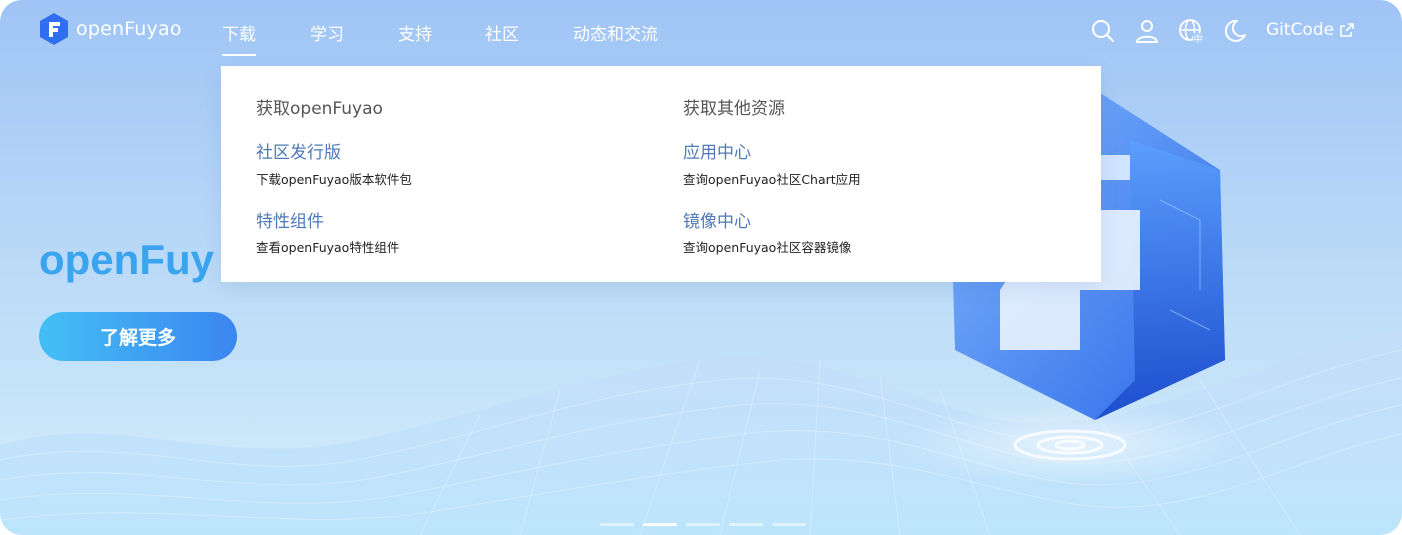 This screenshot has width=1402, height=535. I want to click on dropdown-column-title: 获取openFuyao, so click(319, 109).